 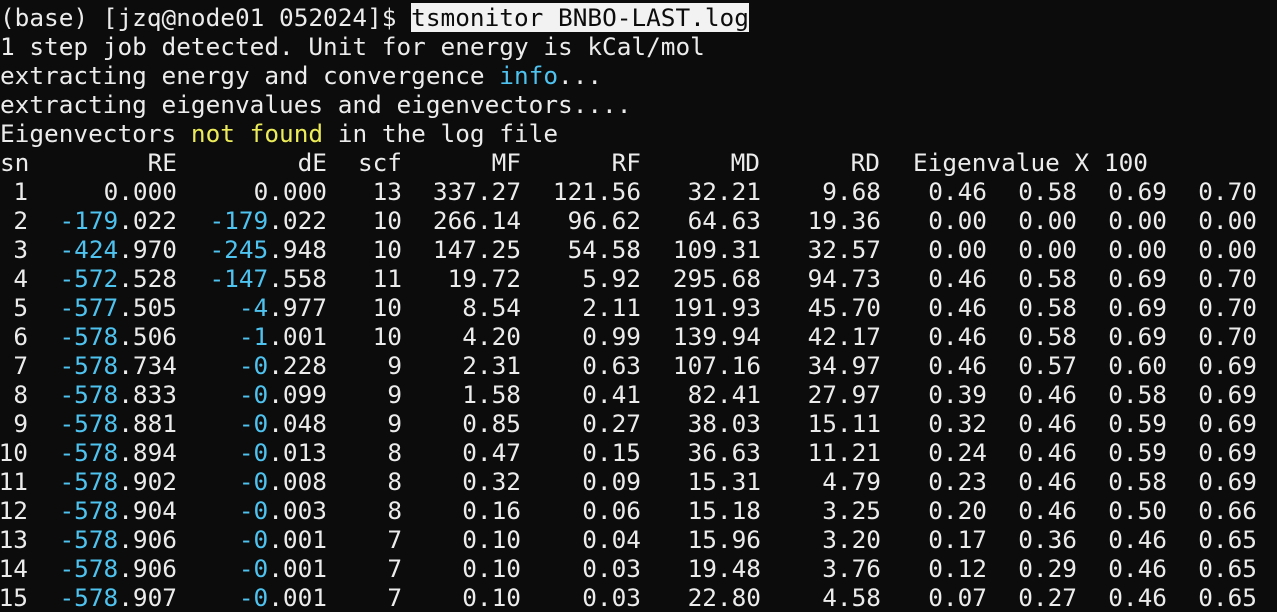 What do you see at coordinates (283, 481) in the screenshot?
I see `cell-de: -0.008` at bounding box center [283, 481].